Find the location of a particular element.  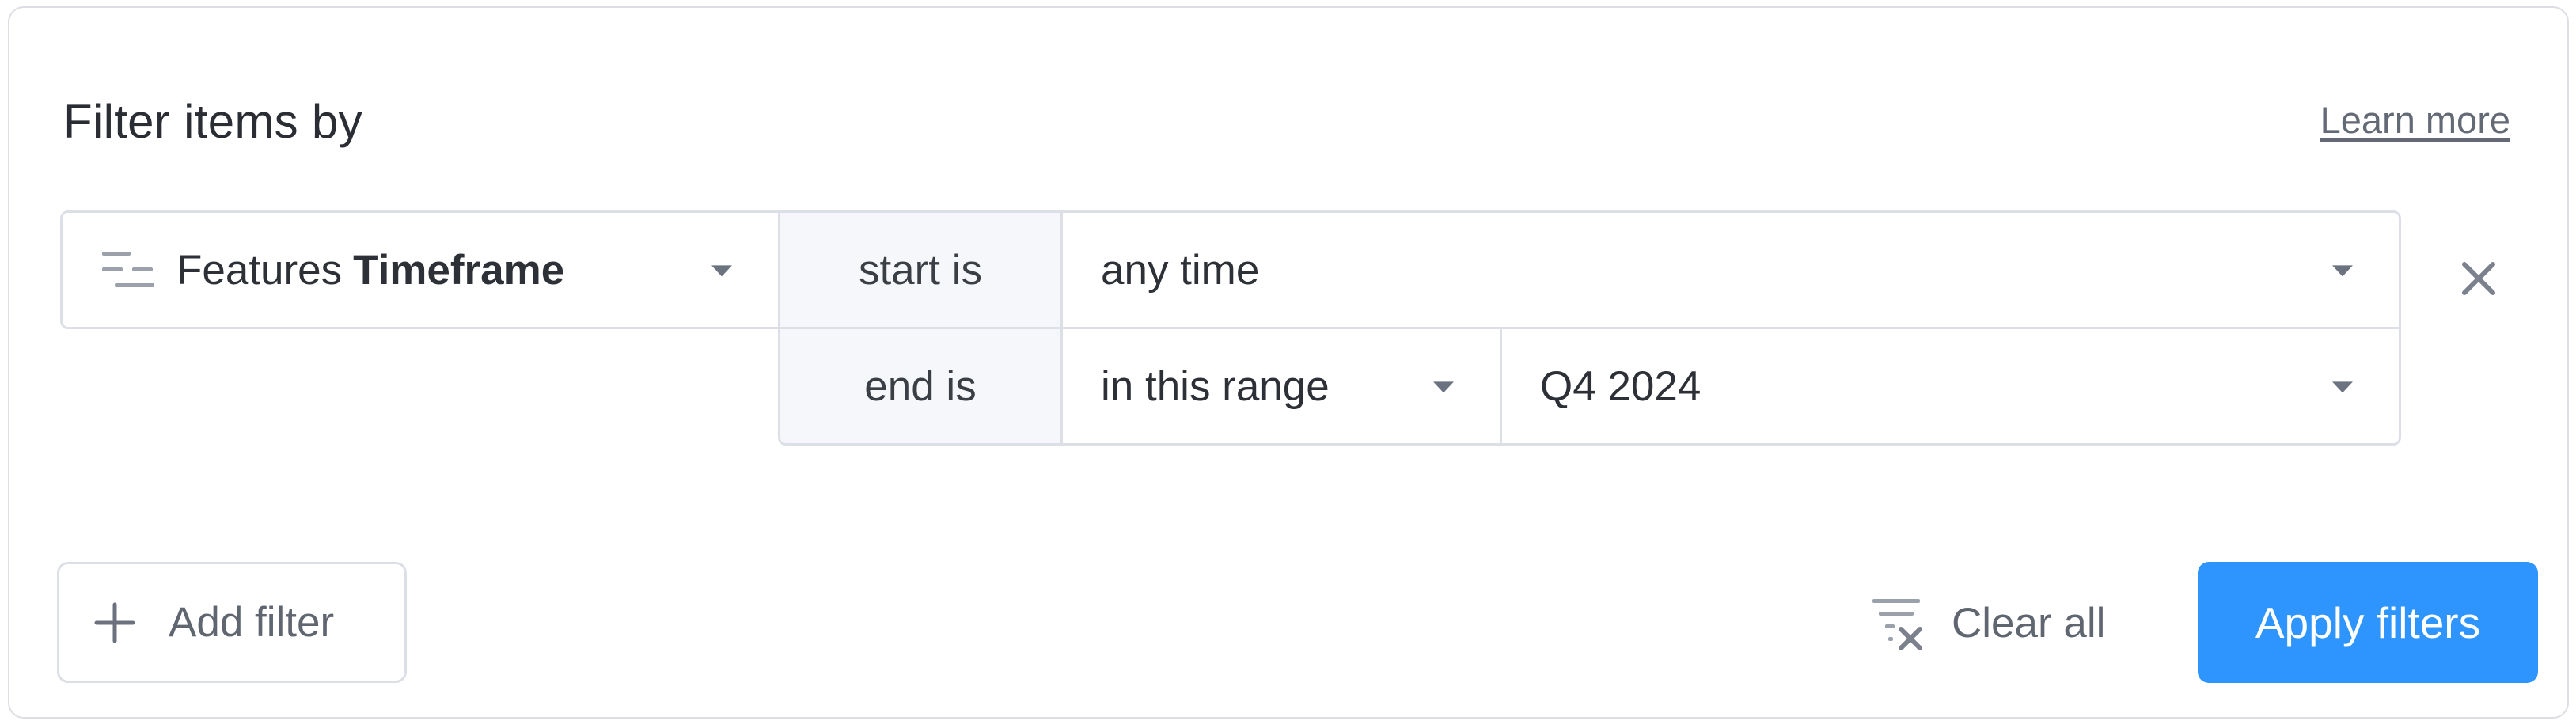

add-filter-button: Add filter is located at coordinates (232, 622).